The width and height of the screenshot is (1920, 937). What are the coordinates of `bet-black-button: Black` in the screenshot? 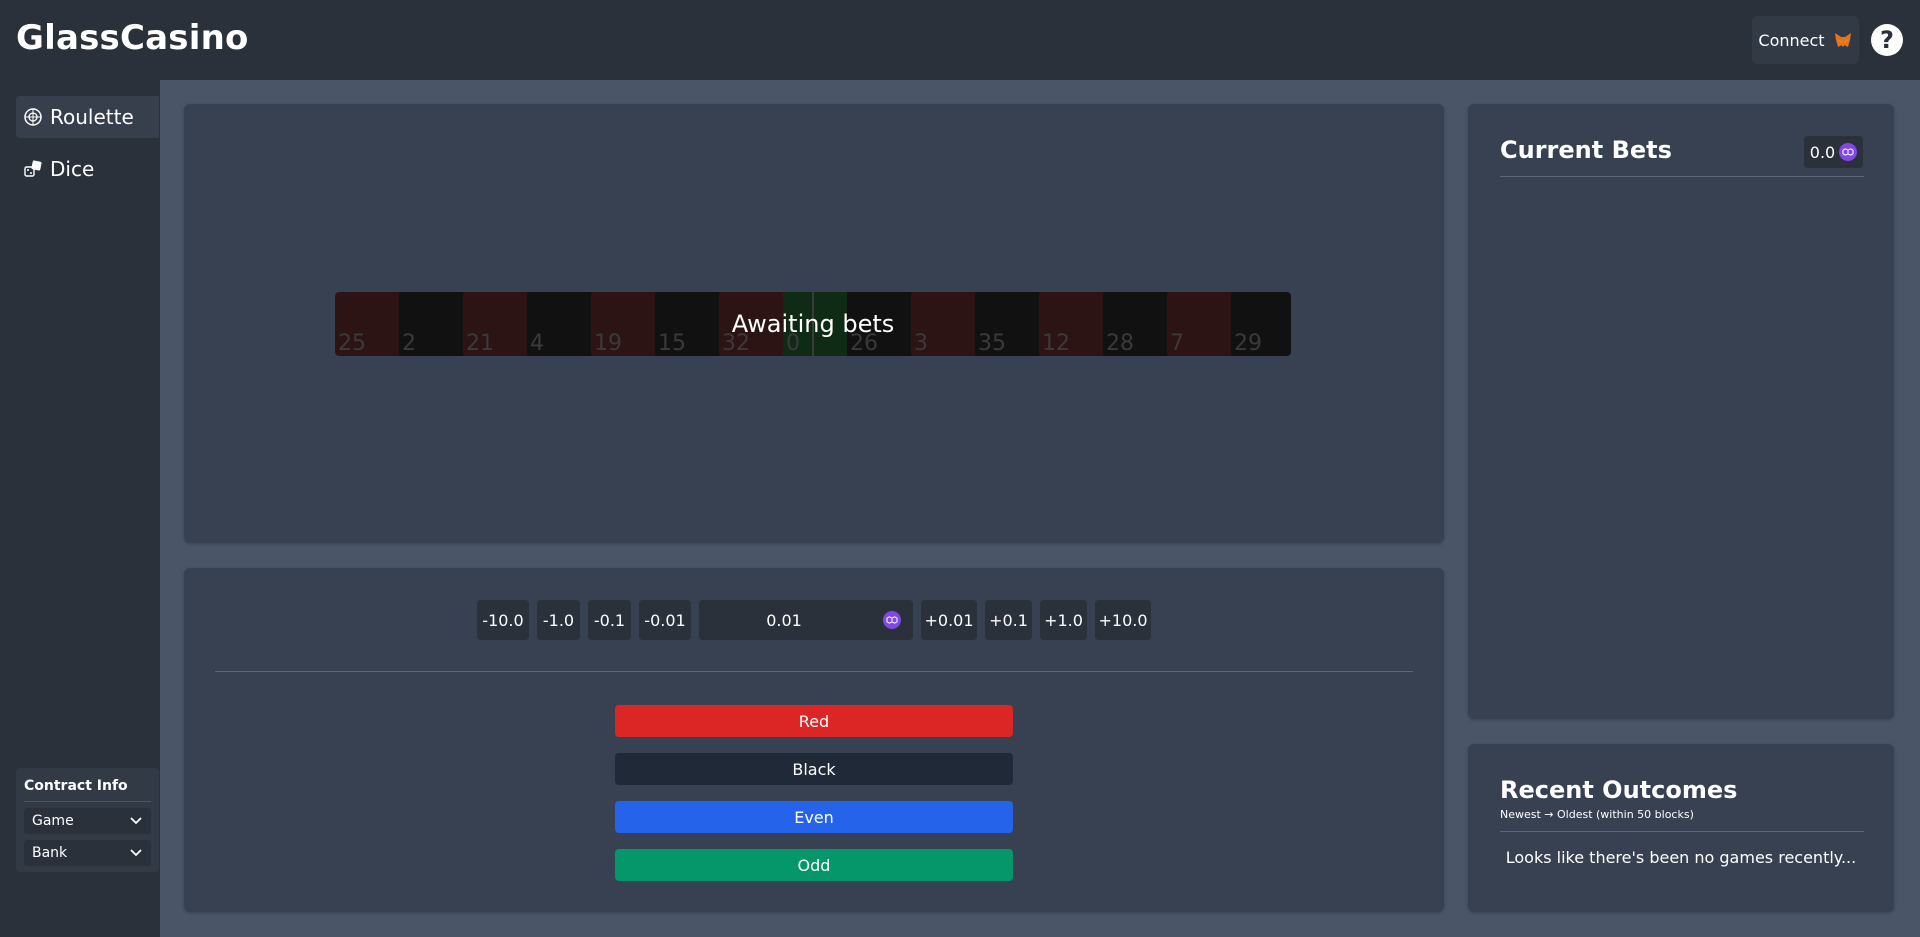 It's located at (814, 769).